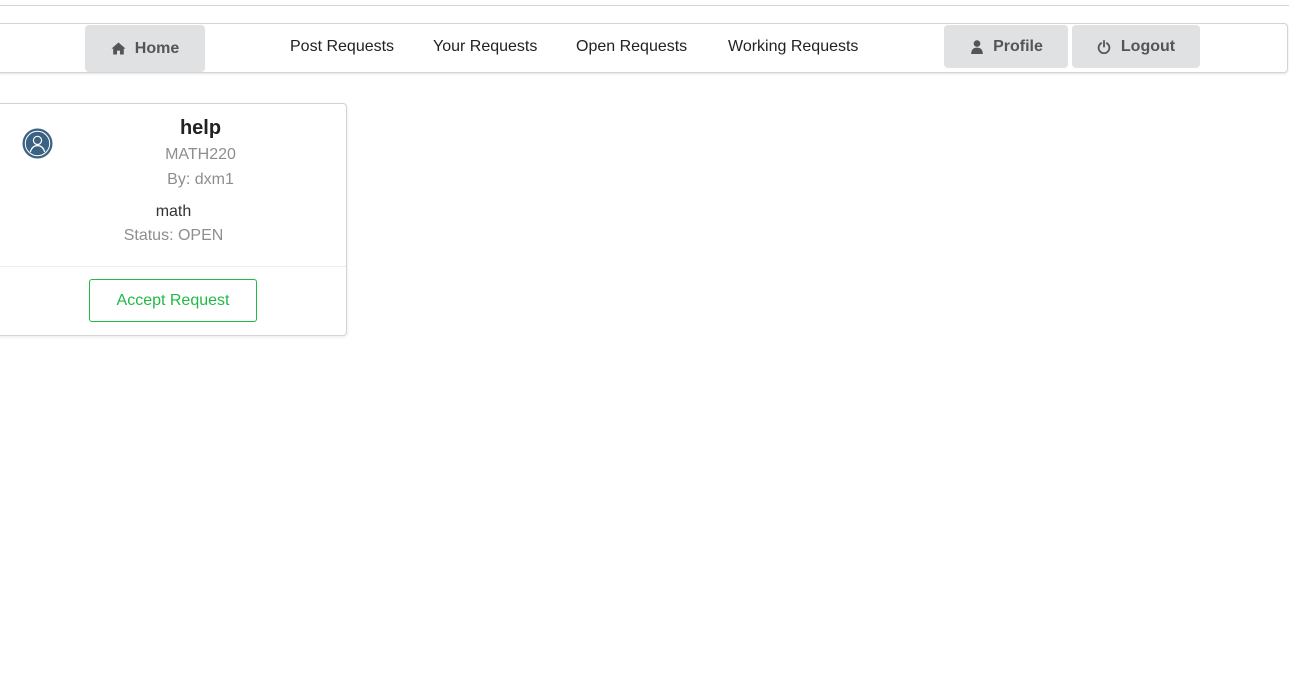  What do you see at coordinates (644, 3) in the screenshot?
I see `browser-top-edge` at bounding box center [644, 3].